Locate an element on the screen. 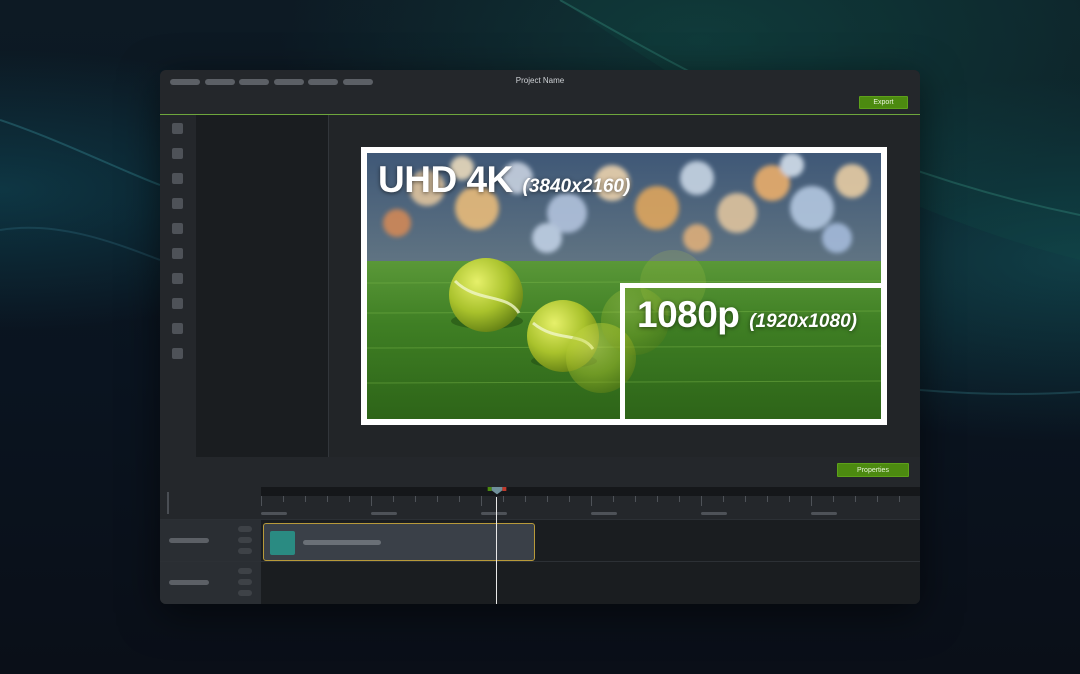 The image size is (1080, 674). hd-1080p-resolution: (1920x1080) is located at coordinates (803, 321).